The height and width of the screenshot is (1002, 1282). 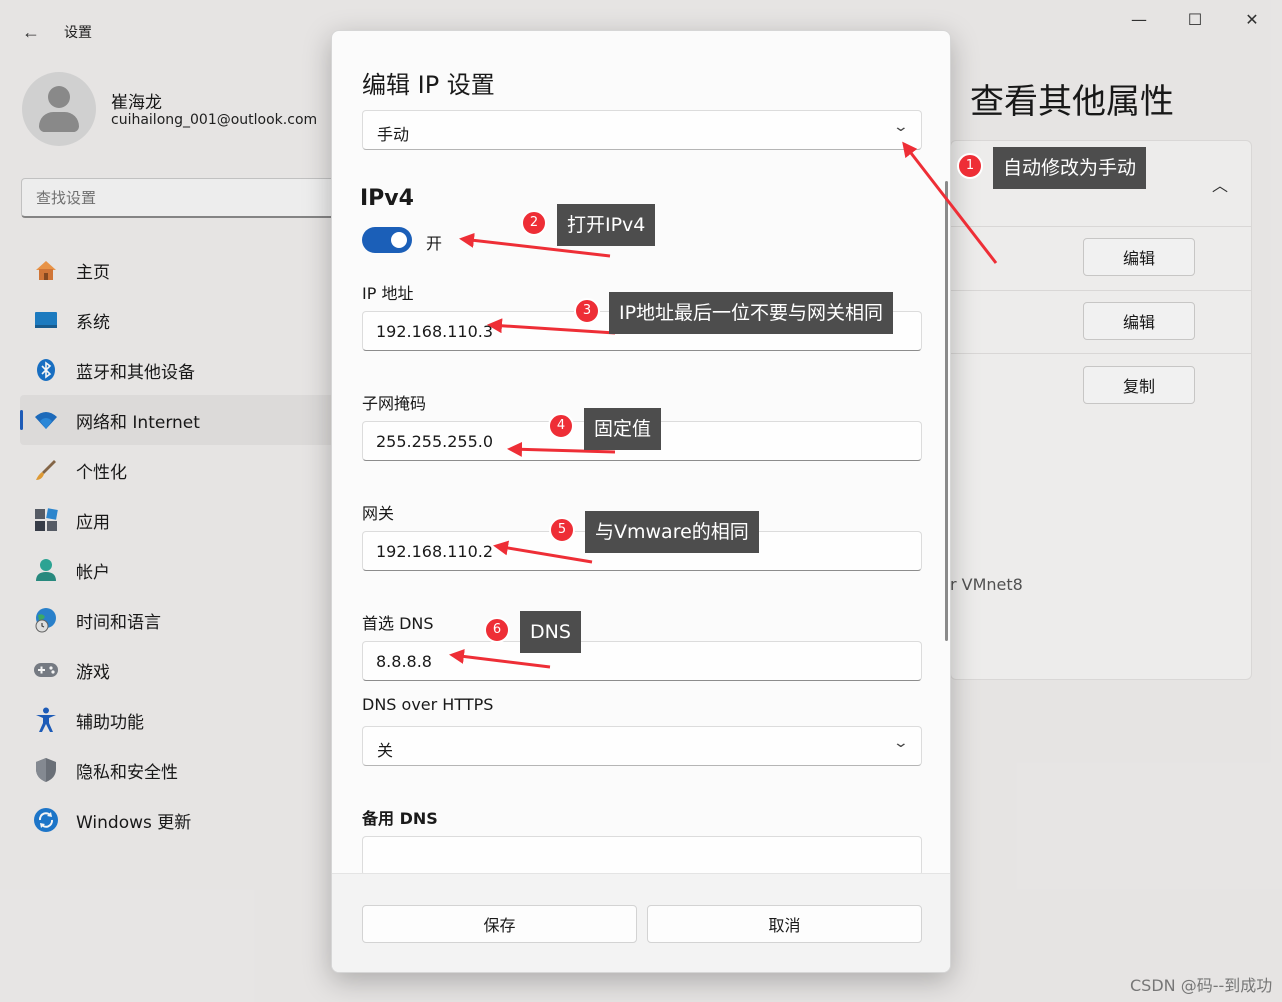 What do you see at coordinates (561, 426) in the screenshot?
I see `annotation-badge: 4` at bounding box center [561, 426].